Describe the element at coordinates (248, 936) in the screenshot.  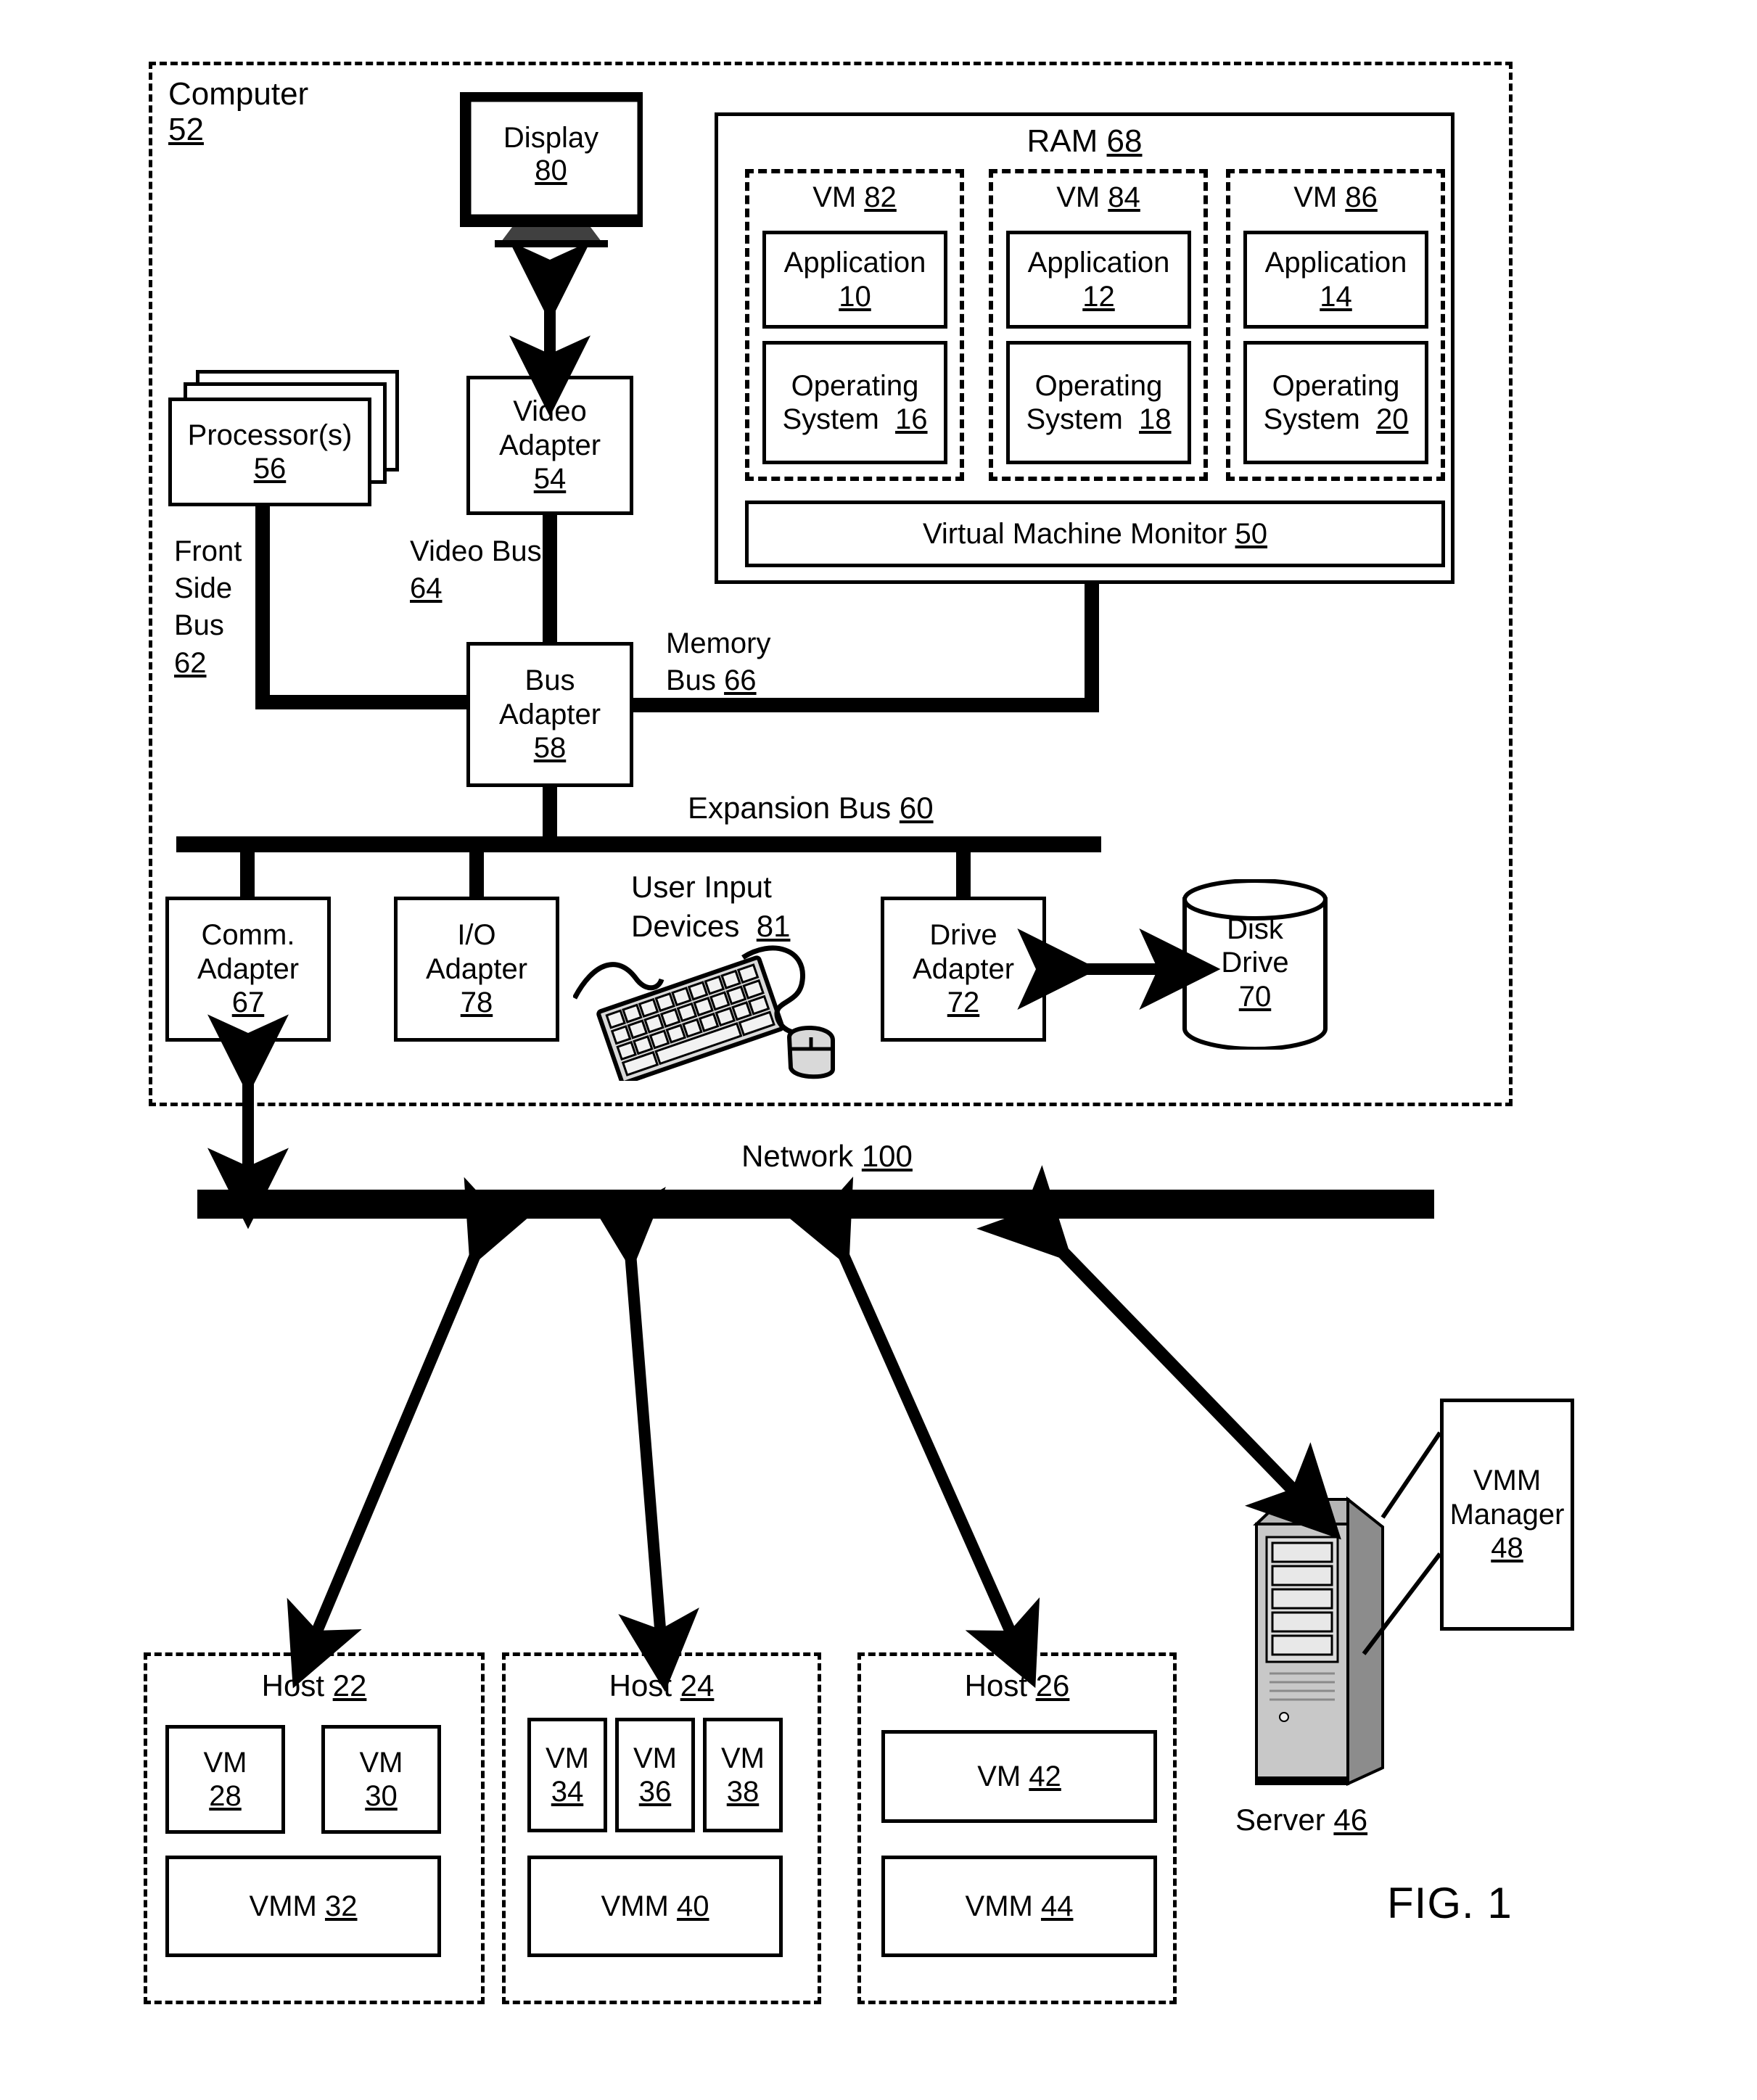
I see `comm-adapter-title: Comm.` at that location.